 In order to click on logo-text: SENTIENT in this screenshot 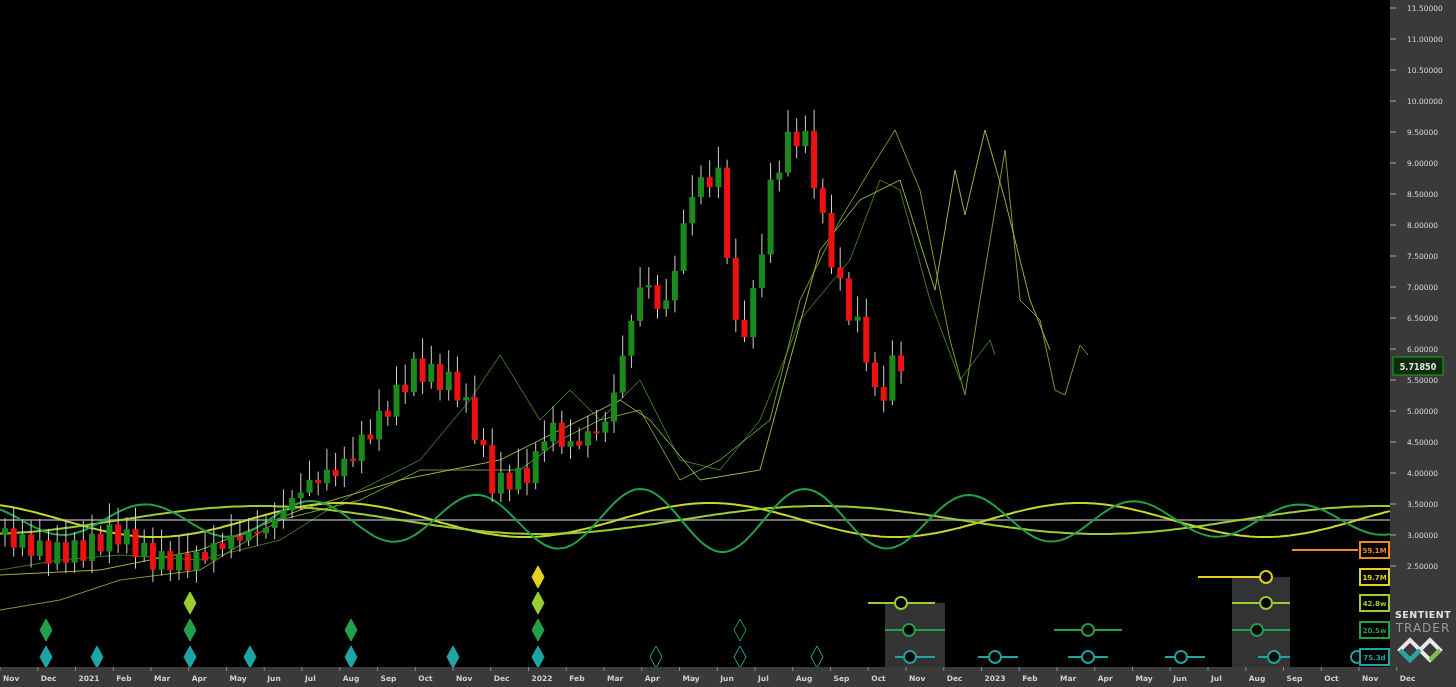, I will do `click(1423, 614)`.